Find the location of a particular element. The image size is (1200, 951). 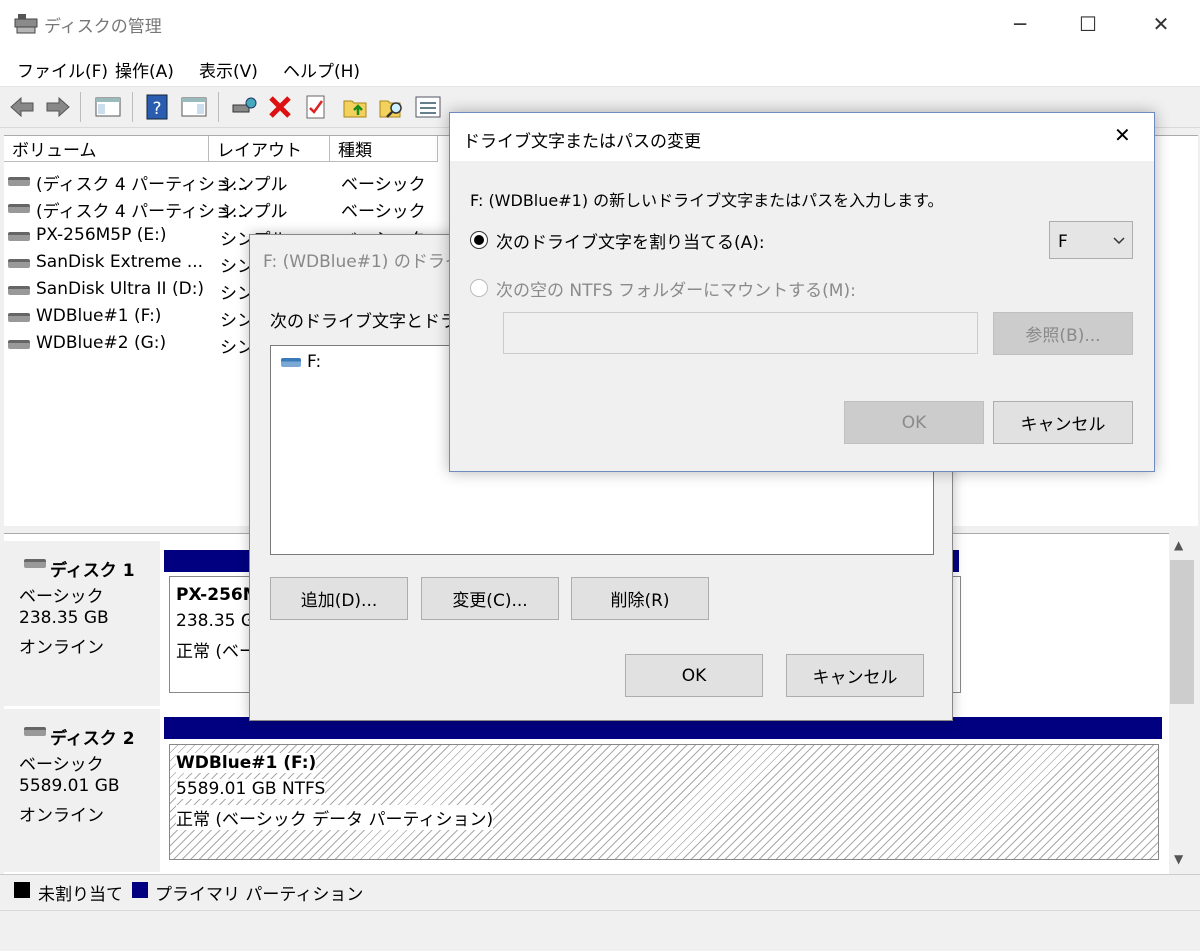

partition-name: PX-256M is located at coordinates (218, 595).